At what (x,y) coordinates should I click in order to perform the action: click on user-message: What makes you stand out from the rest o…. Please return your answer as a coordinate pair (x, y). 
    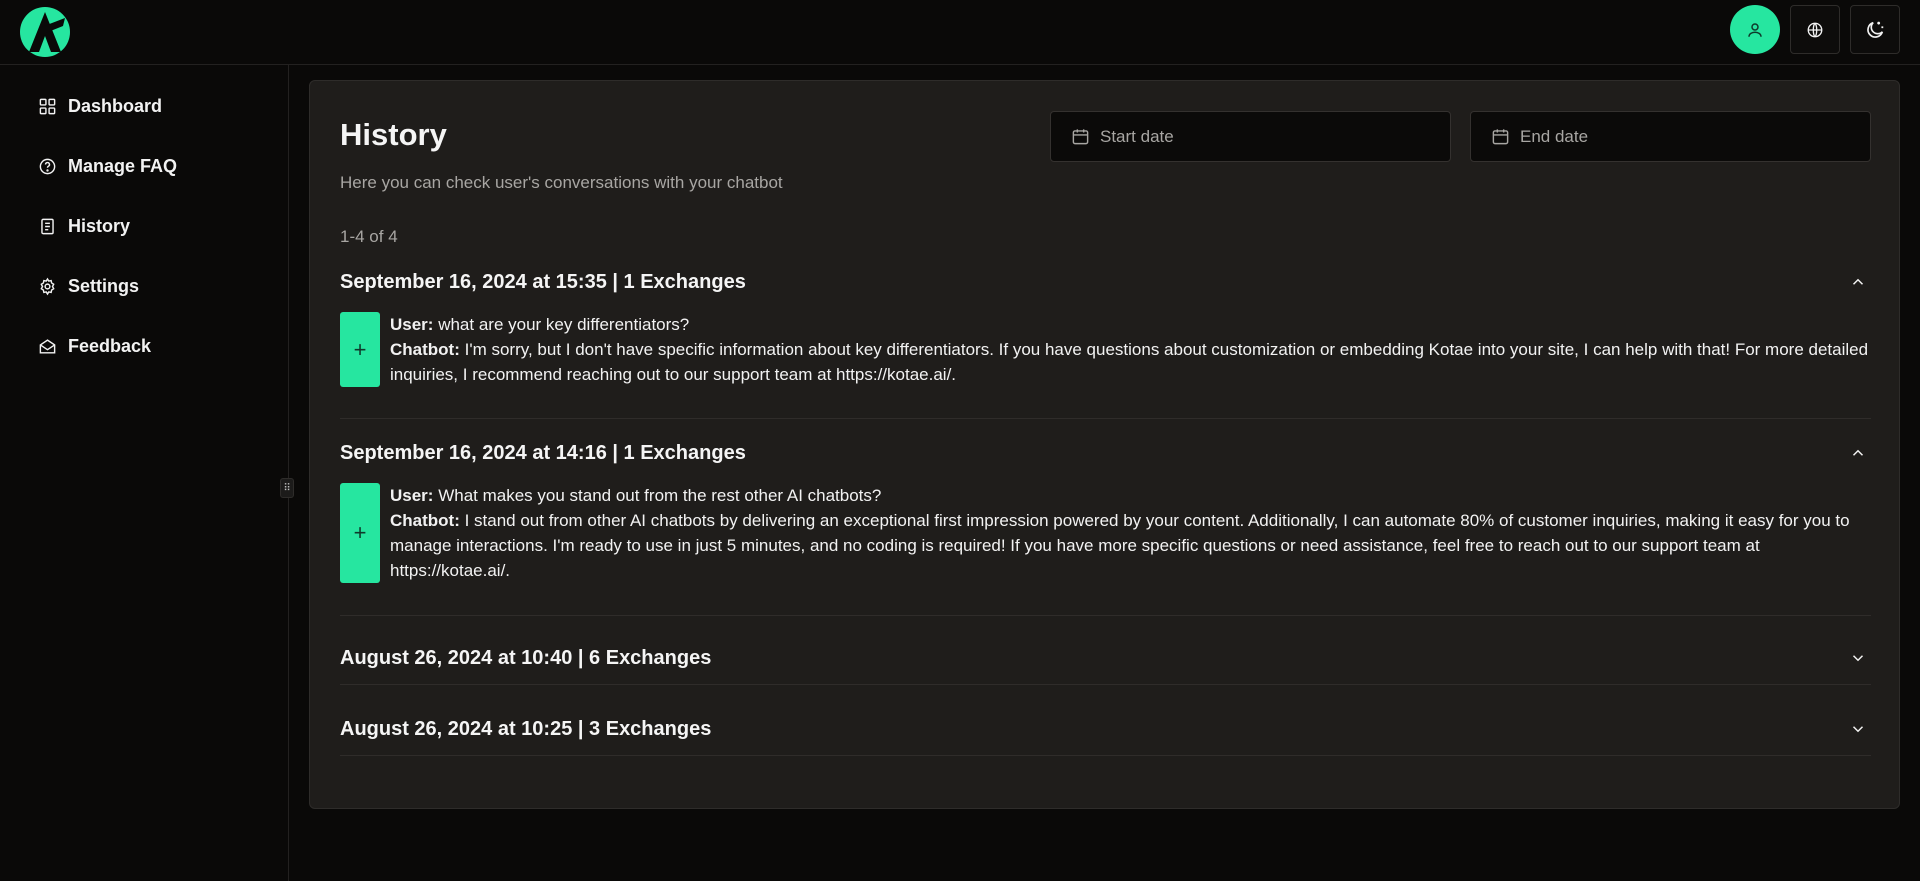
    Looking at the image, I should click on (657, 495).